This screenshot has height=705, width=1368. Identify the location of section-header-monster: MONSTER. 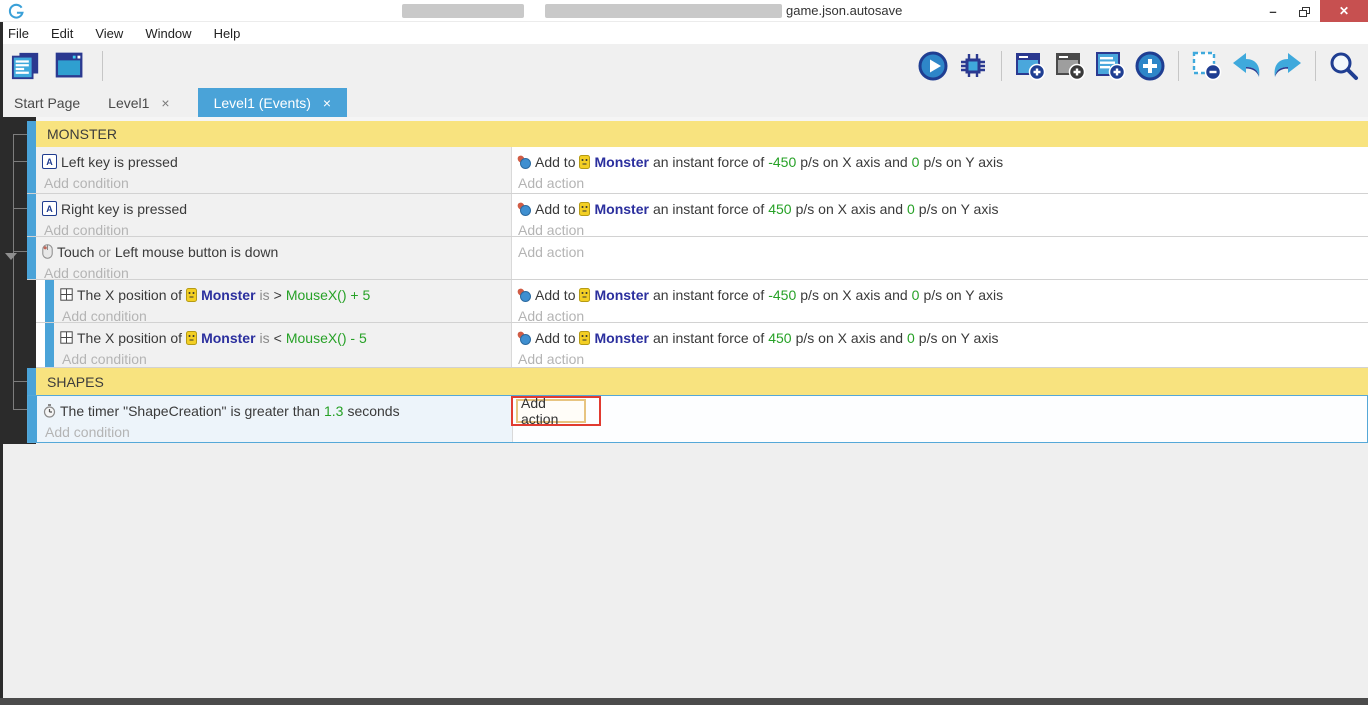
(697, 134).